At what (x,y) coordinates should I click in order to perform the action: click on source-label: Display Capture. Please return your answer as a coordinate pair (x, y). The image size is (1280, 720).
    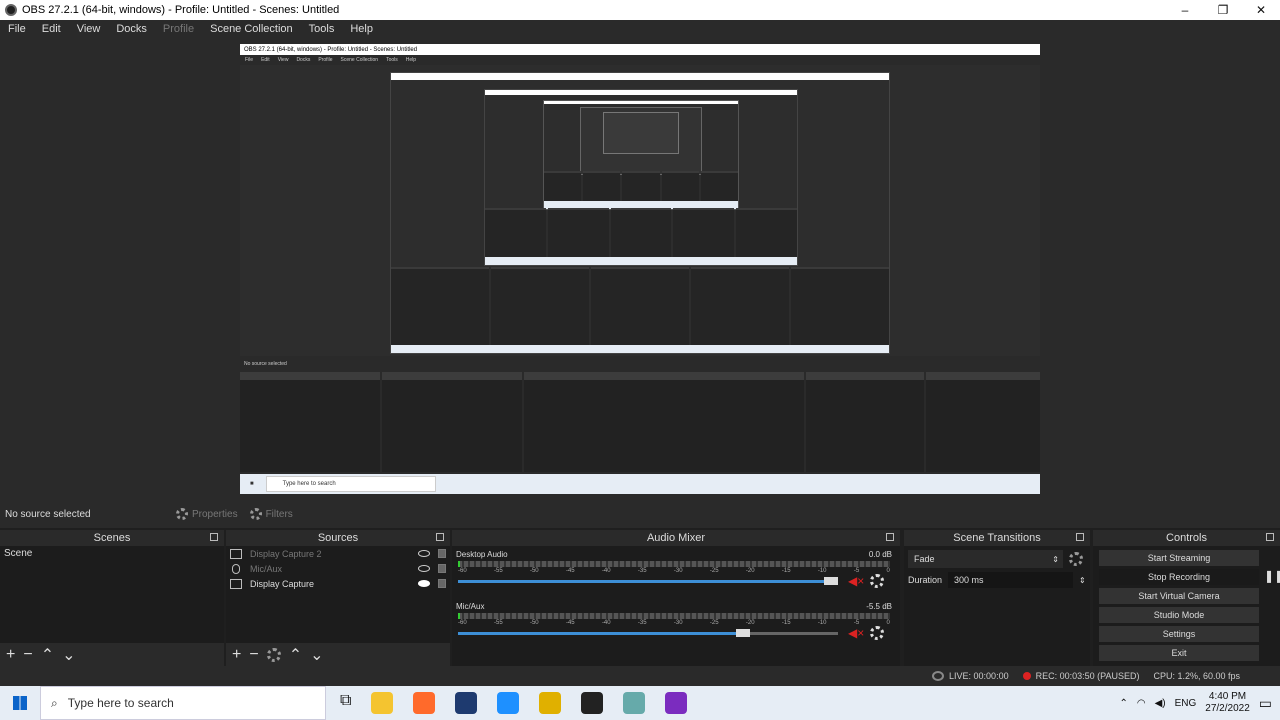
    Looking at the image, I should click on (282, 583).